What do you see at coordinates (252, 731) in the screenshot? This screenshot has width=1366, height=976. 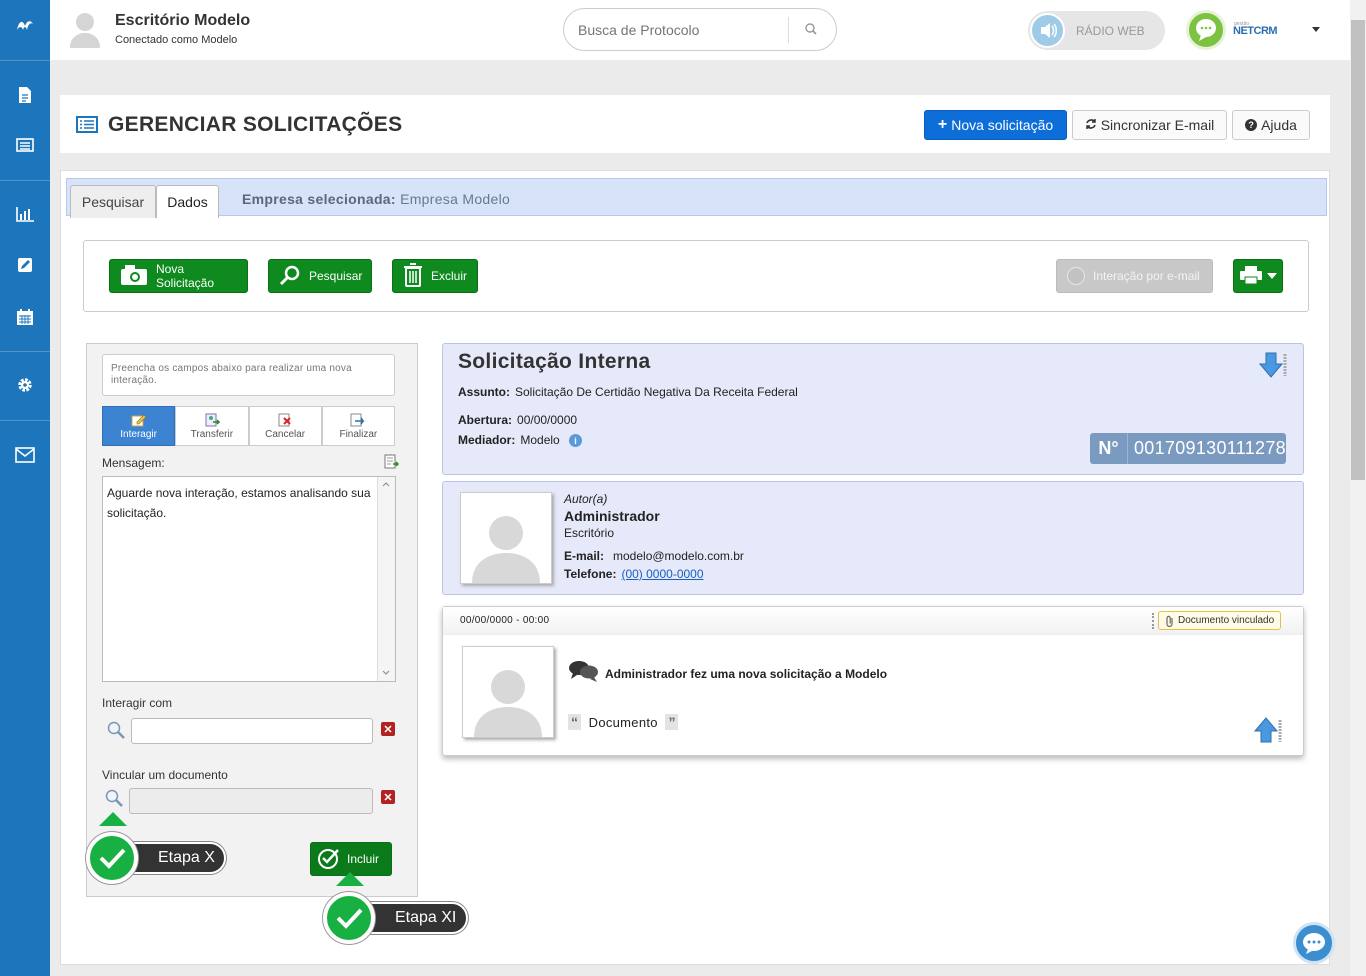 I see `interact-with-input` at bounding box center [252, 731].